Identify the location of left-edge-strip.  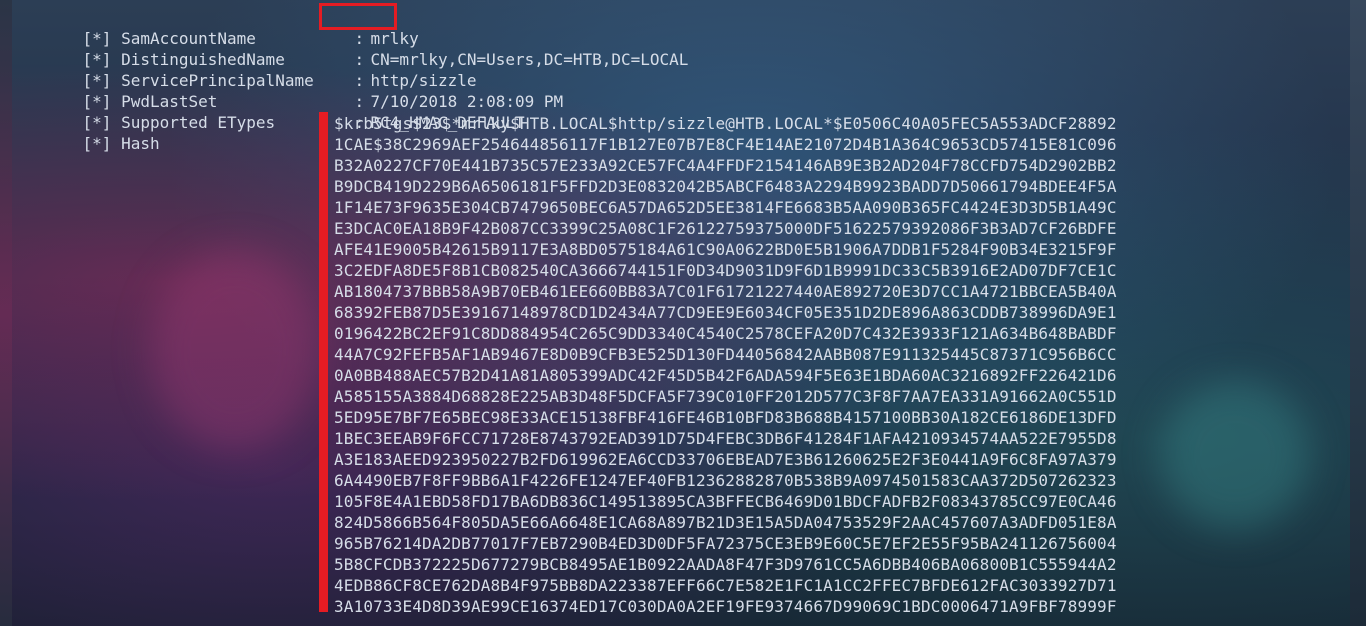
(6, 313).